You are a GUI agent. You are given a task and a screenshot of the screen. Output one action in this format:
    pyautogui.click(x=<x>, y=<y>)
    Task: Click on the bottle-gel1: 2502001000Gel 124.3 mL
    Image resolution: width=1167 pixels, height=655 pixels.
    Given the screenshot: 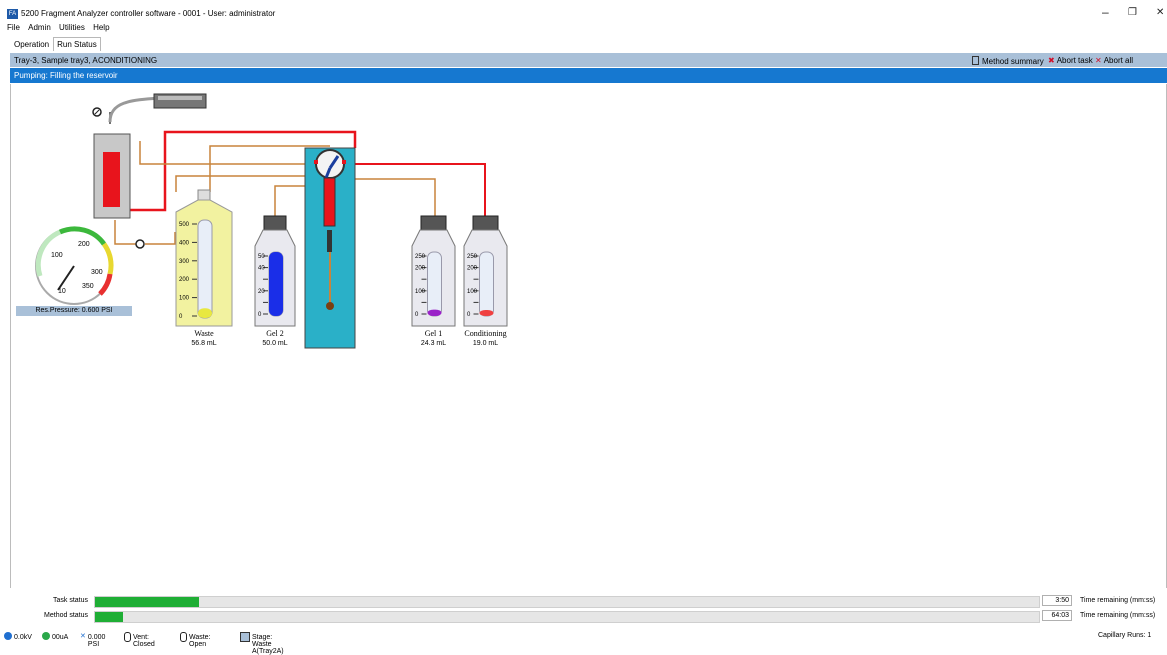 What is the action you would take?
    pyautogui.click(x=433, y=281)
    